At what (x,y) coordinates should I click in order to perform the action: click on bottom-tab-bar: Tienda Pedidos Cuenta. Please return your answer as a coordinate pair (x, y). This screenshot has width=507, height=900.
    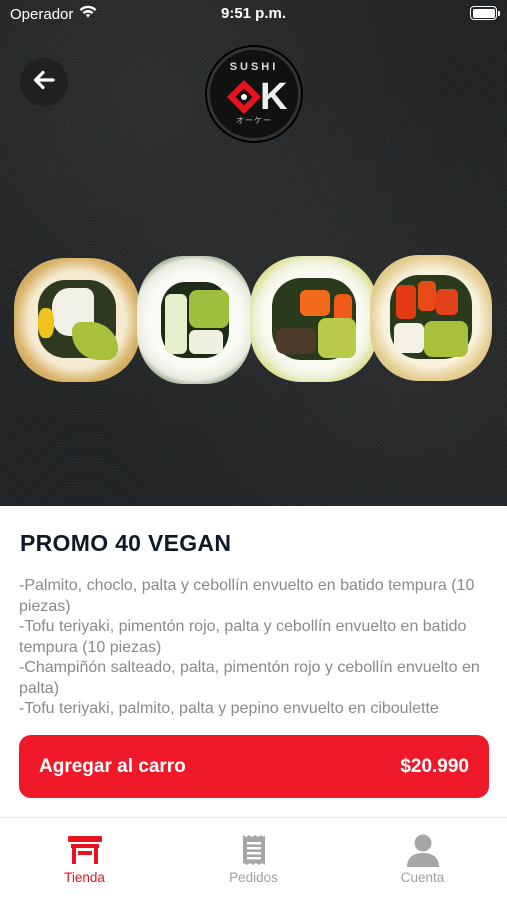
    Looking at the image, I should click on (253, 858).